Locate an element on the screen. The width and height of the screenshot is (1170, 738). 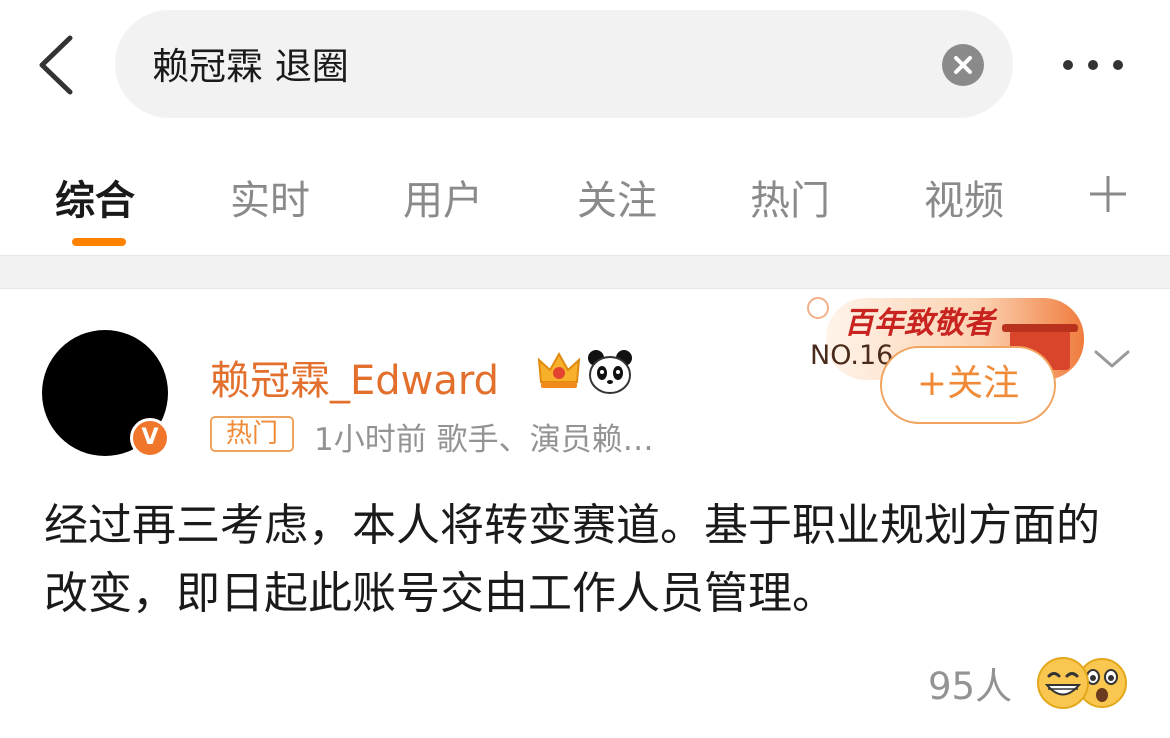
active-tab-indicator is located at coordinates (99, 242).